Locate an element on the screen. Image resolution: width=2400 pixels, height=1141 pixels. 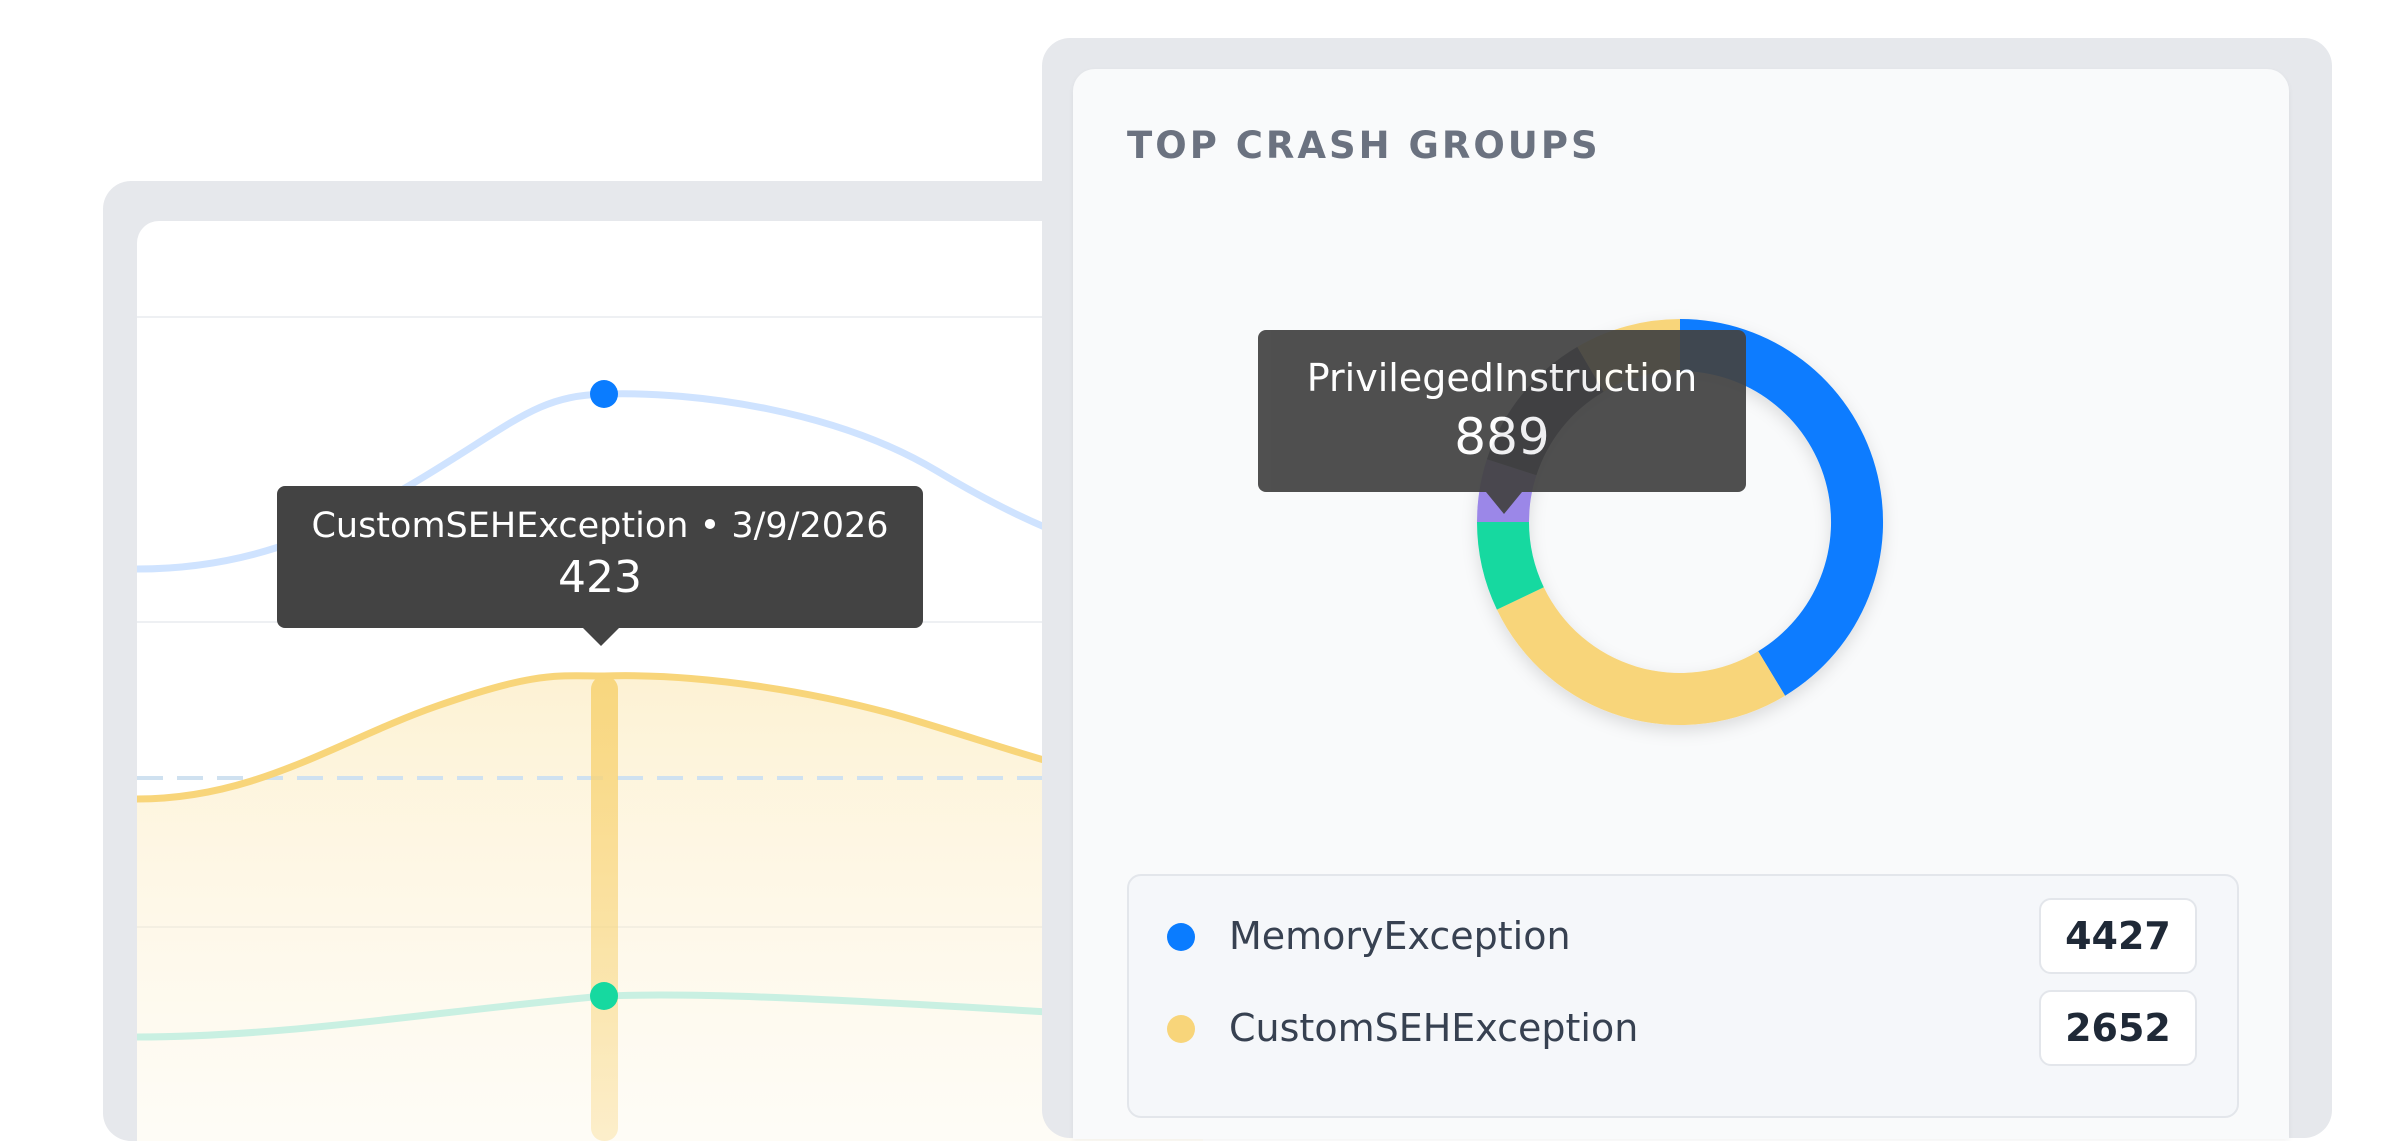
tooltip-value: 889 is located at coordinates (1502, 437).